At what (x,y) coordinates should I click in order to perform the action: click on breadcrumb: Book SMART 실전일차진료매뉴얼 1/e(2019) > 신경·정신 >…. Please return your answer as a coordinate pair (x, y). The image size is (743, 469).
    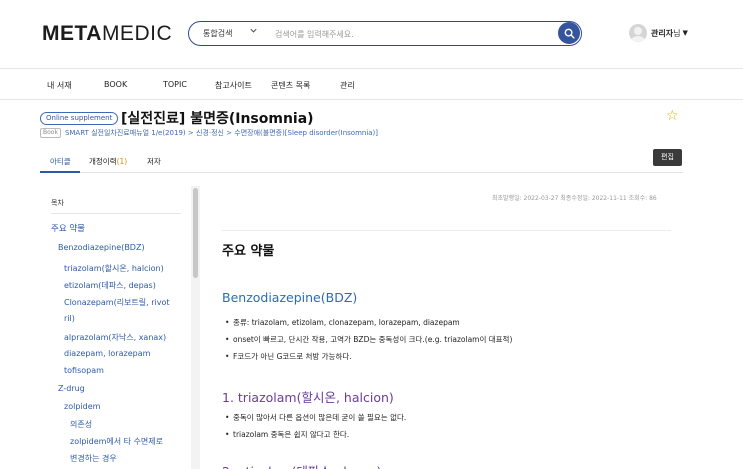
    Looking at the image, I should click on (209, 133).